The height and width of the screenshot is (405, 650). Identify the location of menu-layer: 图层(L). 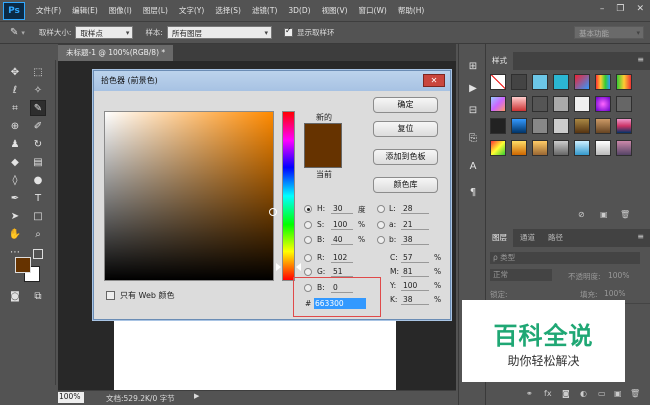
(155, 10).